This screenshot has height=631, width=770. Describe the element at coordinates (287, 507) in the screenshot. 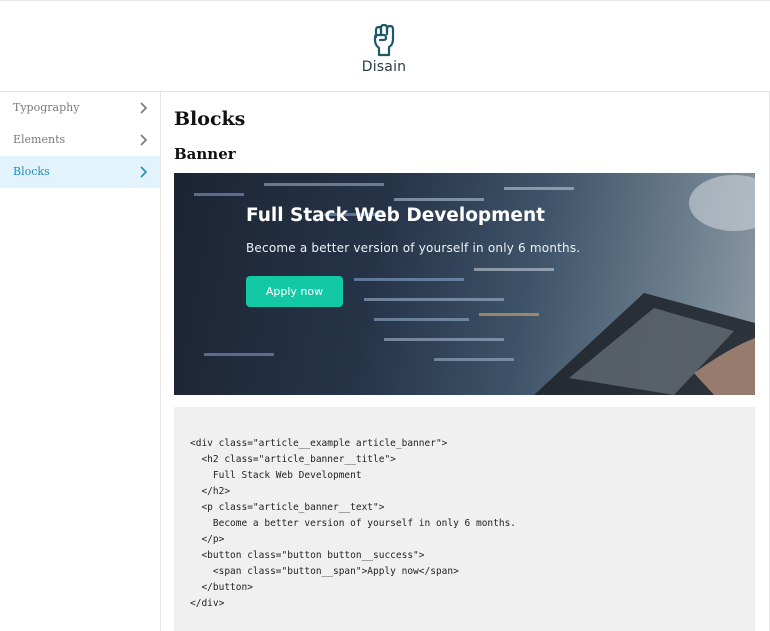

I see `code-line: <p class="article_banner__text">` at that location.